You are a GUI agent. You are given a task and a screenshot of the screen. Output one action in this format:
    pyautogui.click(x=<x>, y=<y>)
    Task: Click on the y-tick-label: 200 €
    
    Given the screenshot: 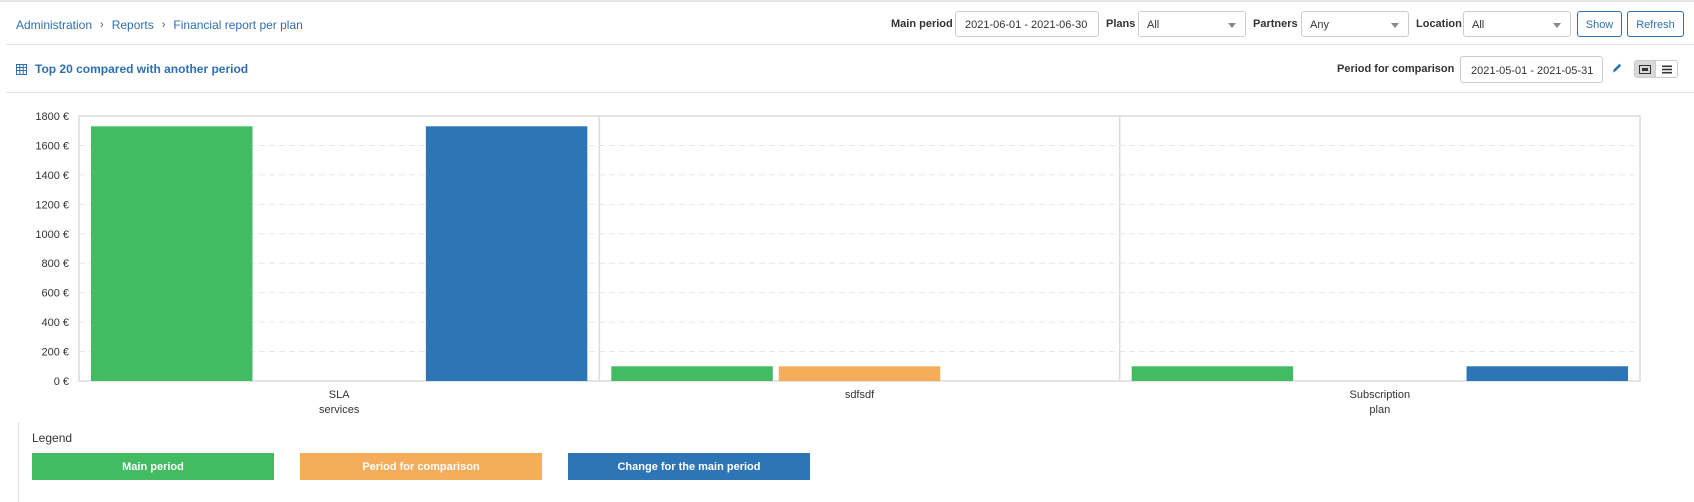 What is the action you would take?
    pyautogui.click(x=55, y=353)
    